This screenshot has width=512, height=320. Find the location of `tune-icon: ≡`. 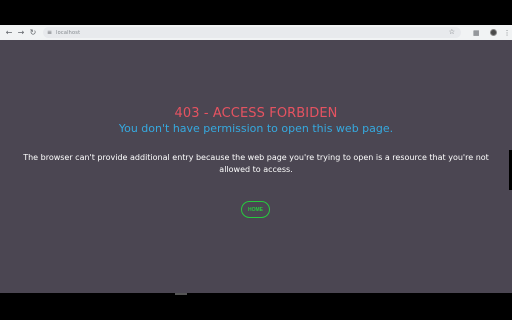

tune-icon: ≡ is located at coordinates (49, 32).